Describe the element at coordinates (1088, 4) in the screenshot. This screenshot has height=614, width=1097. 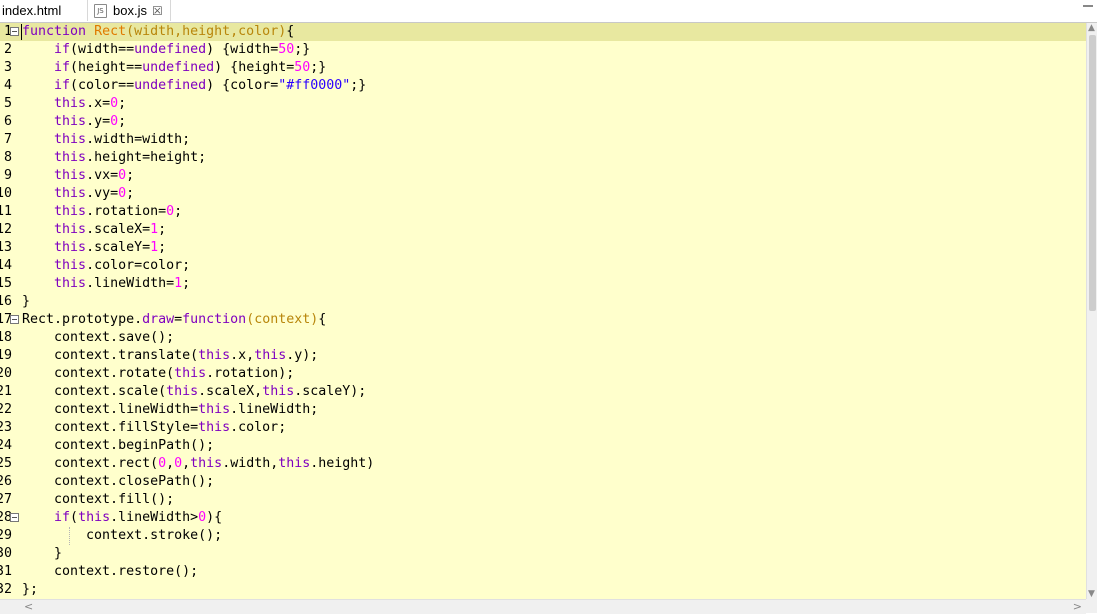
I see `minimize-icon` at that location.